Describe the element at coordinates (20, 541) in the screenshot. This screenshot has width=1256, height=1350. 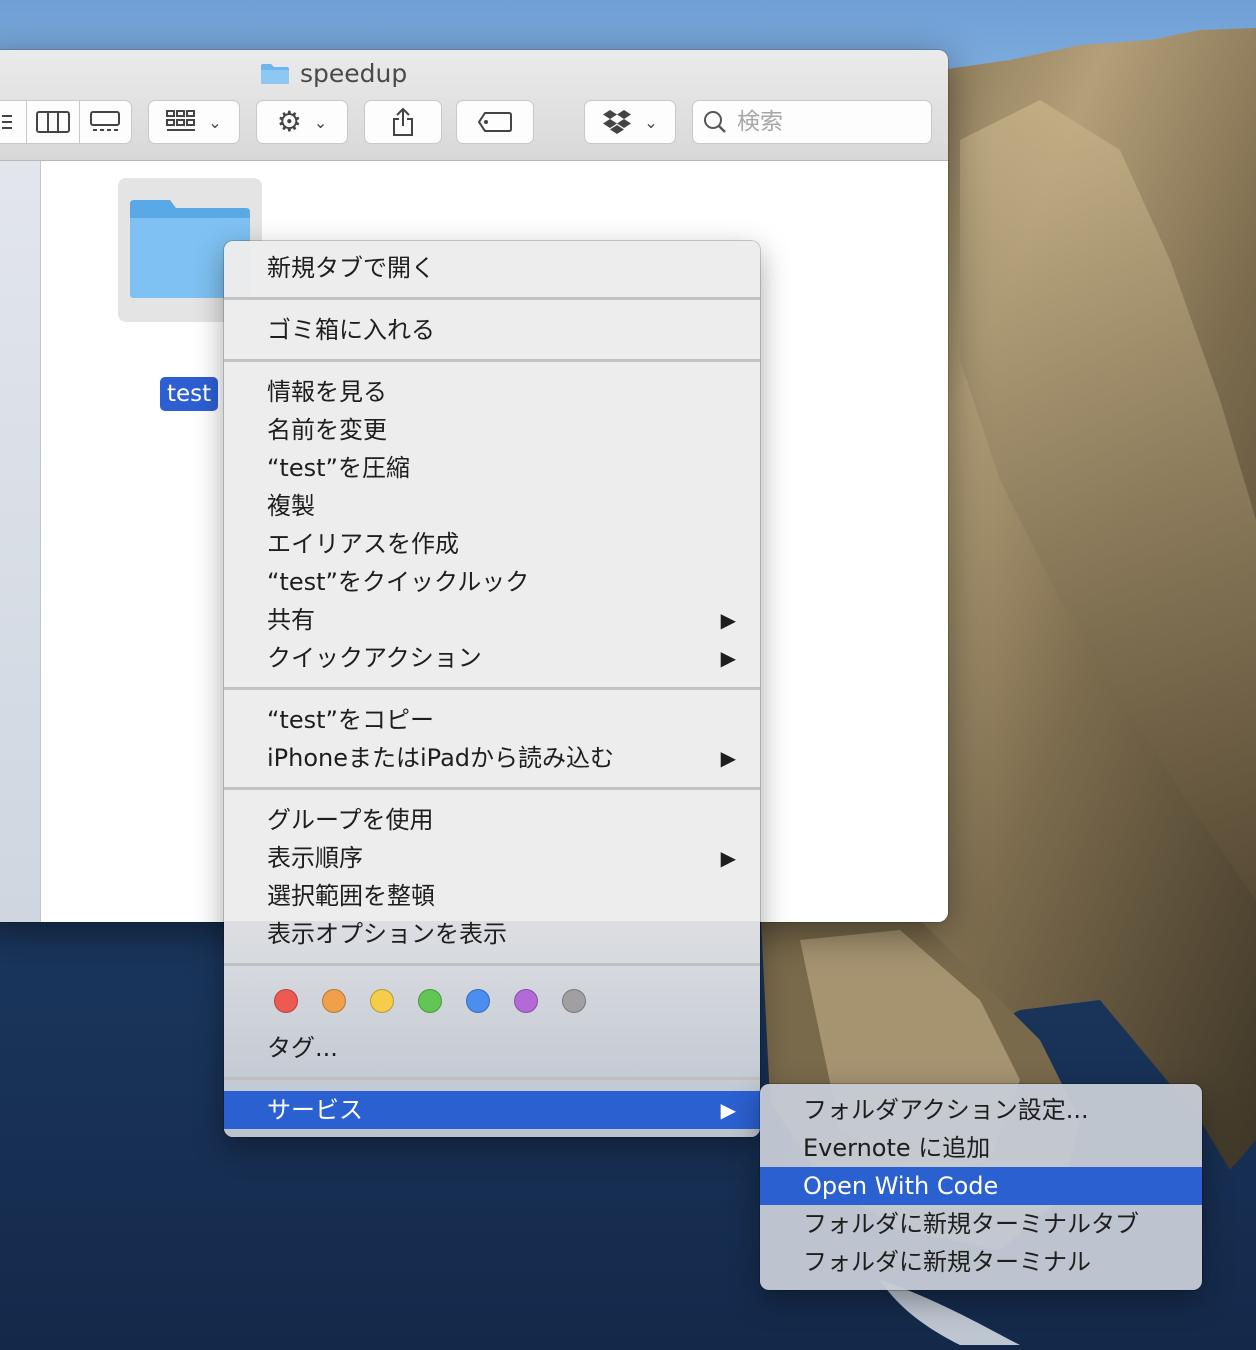
I see `sidebar: o` at that location.